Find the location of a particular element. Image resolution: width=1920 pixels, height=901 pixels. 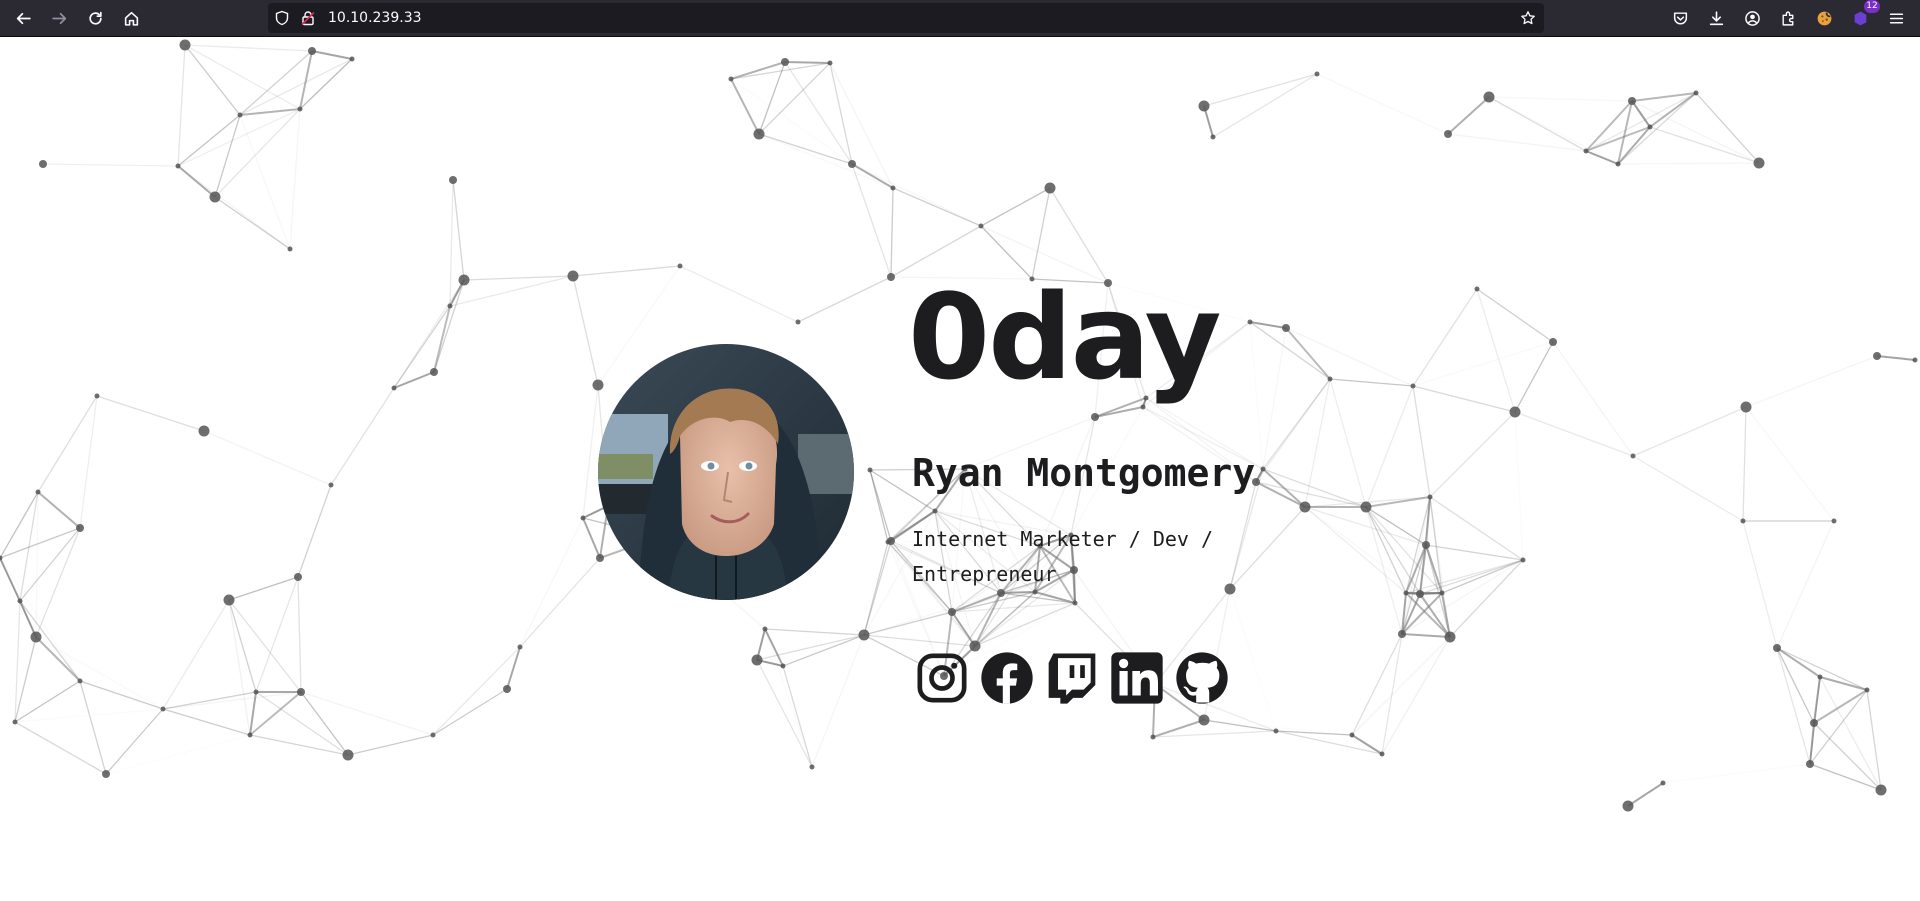

linkedin-icon is located at coordinates (1137, 678).